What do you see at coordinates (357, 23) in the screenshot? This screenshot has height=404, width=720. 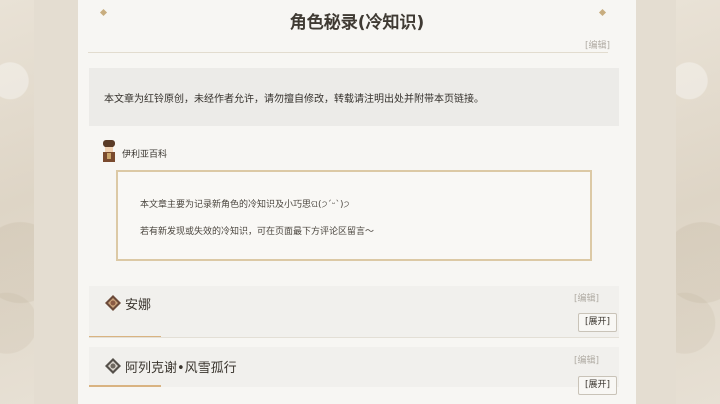 I see `page-title: 角色秘录(冷知识)` at bounding box center [357, 23].